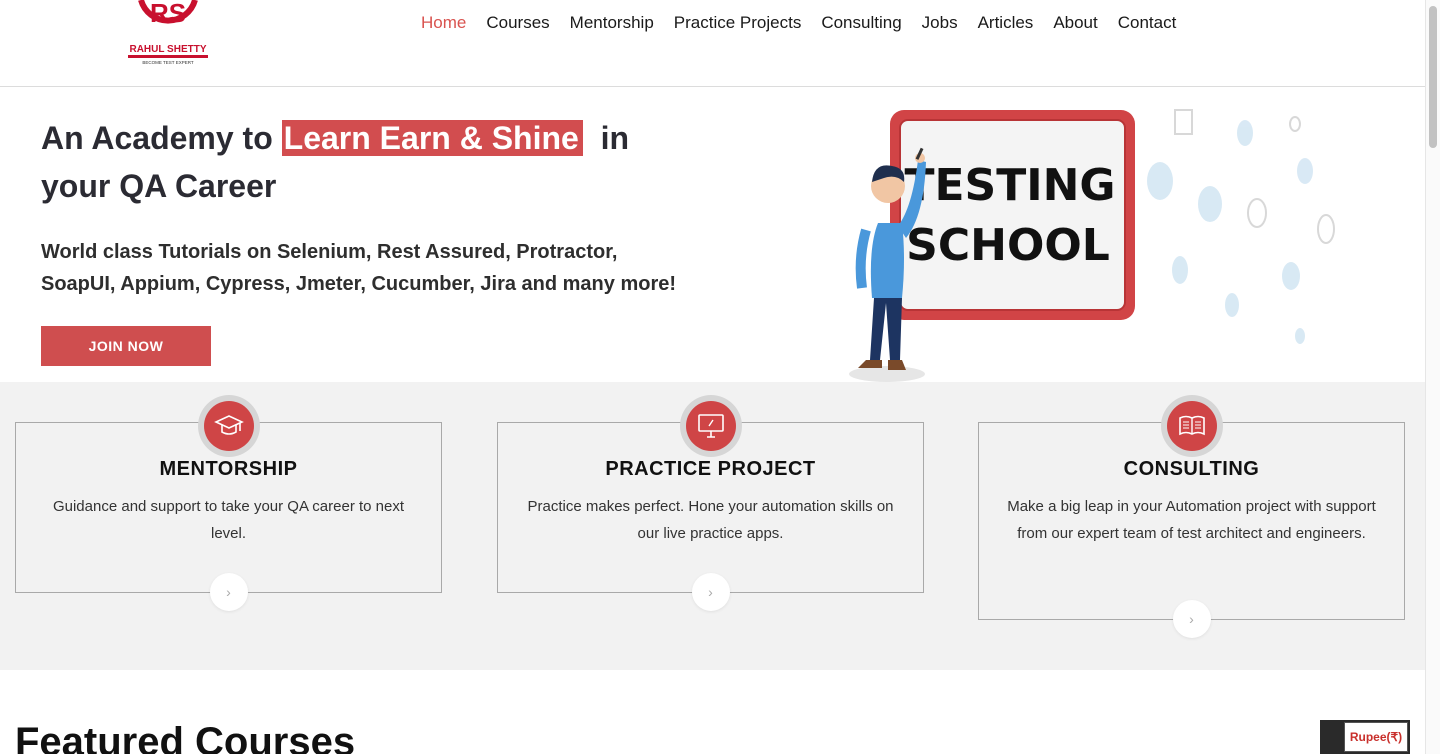 The height and width of the screenshot is (754, 1440). Describe the element at coordinates (710, 469) in the screenshot. I see `feature-title: PRACTICE PROJECT` at that location.